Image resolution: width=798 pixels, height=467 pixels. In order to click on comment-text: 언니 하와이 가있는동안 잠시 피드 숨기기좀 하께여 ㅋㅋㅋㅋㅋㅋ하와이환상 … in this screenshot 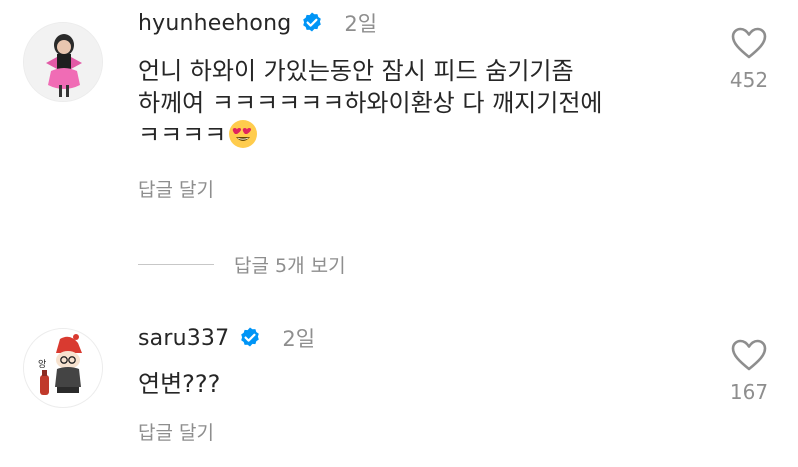, I will do `click(398, 103)`.